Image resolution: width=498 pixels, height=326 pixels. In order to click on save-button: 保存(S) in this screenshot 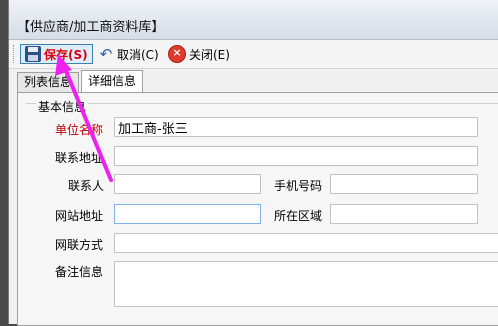, I will do `click(56, 54)`.